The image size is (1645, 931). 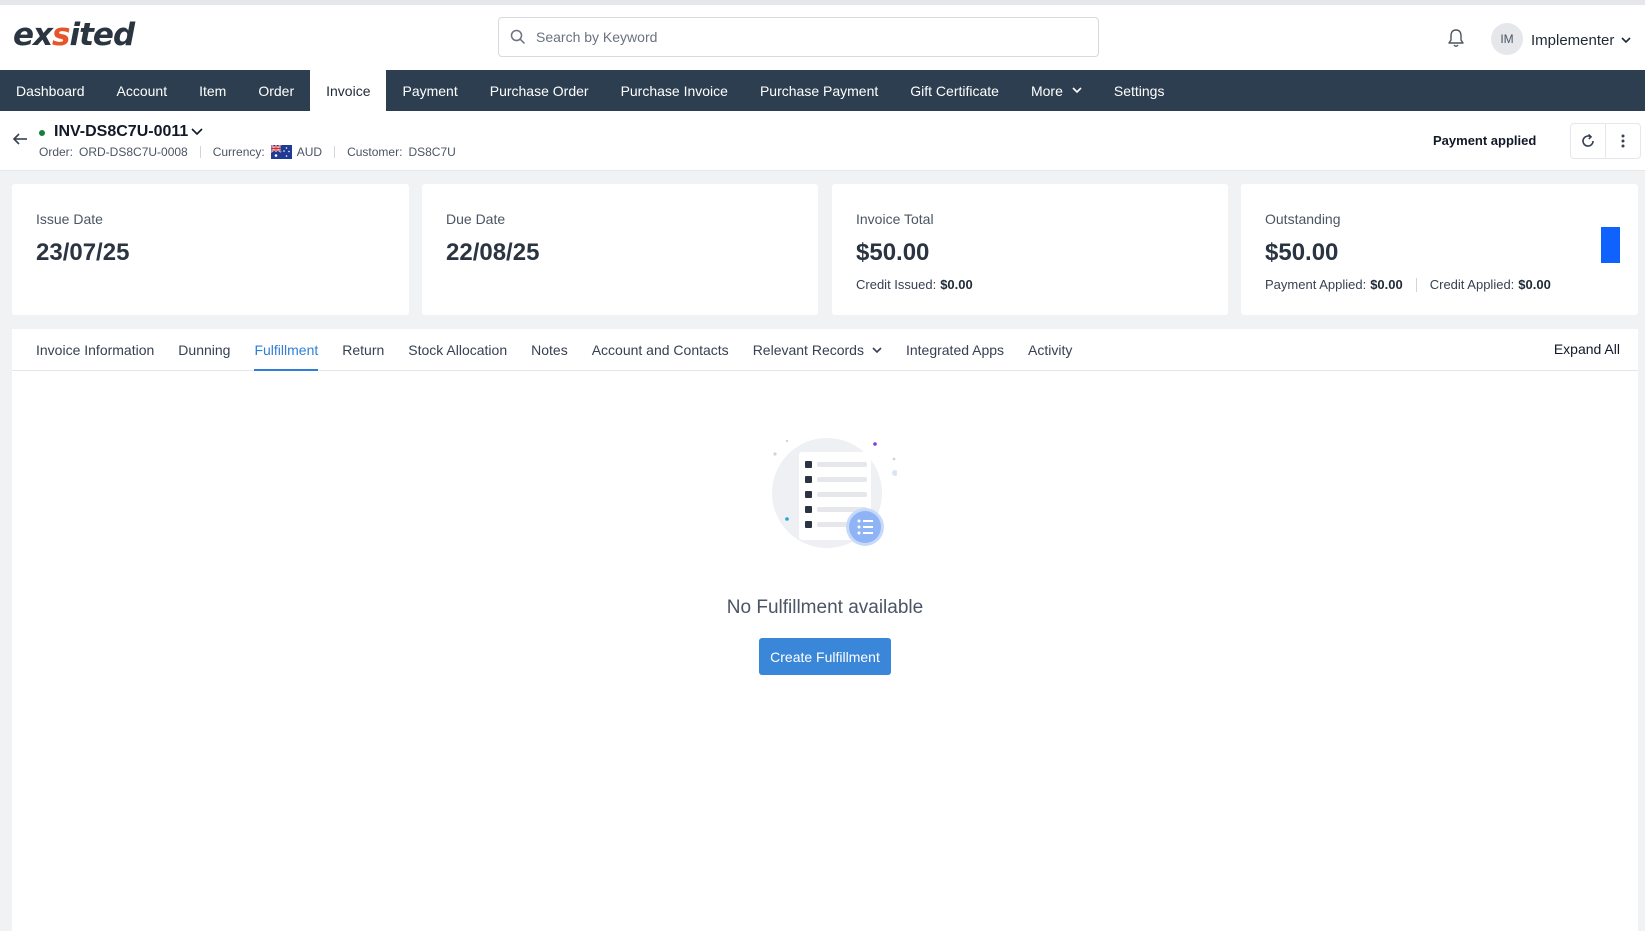 I want to click on refresh-button, so click(x=1588, y=141).